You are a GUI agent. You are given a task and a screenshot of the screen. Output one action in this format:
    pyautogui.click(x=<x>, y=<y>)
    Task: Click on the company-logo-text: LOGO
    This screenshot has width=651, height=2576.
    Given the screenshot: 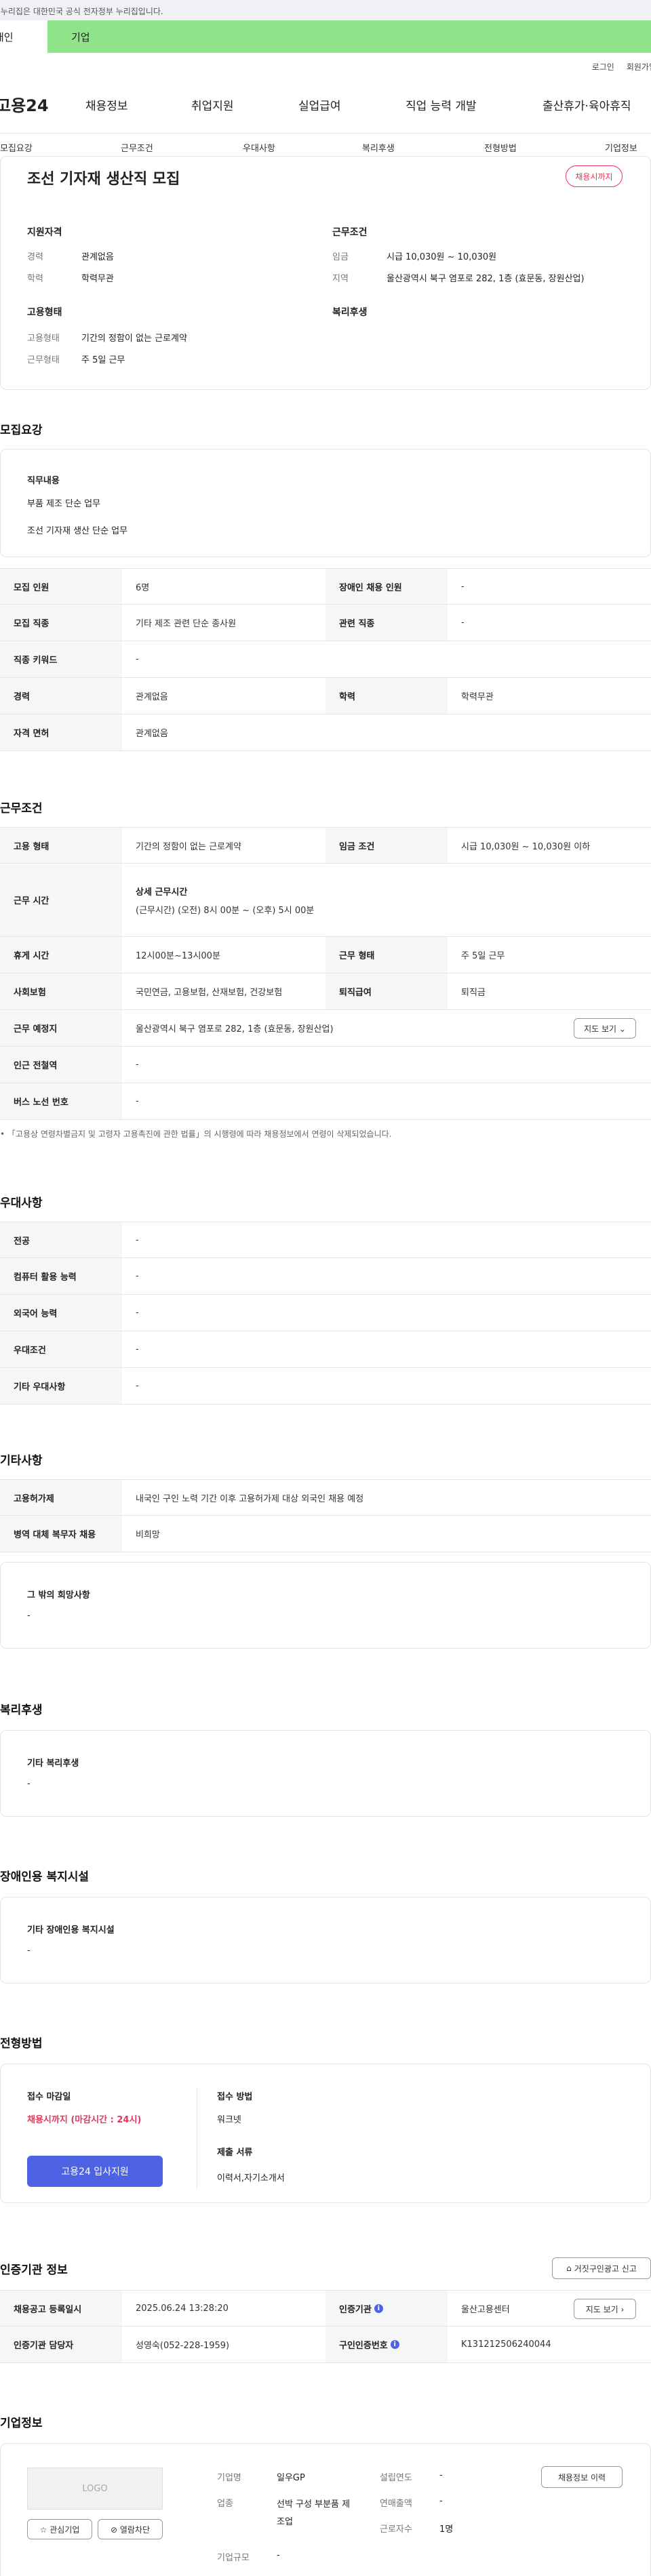 What is the action you would take?
    pyautogui.click(x=95, y=2488)
    